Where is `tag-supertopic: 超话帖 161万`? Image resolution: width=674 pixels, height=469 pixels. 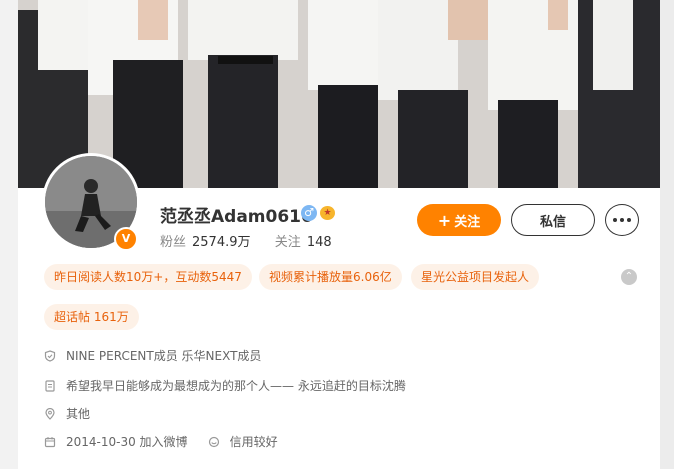 tag-supertopic: 超话帖 161万 is located at coordinates (91, 317).